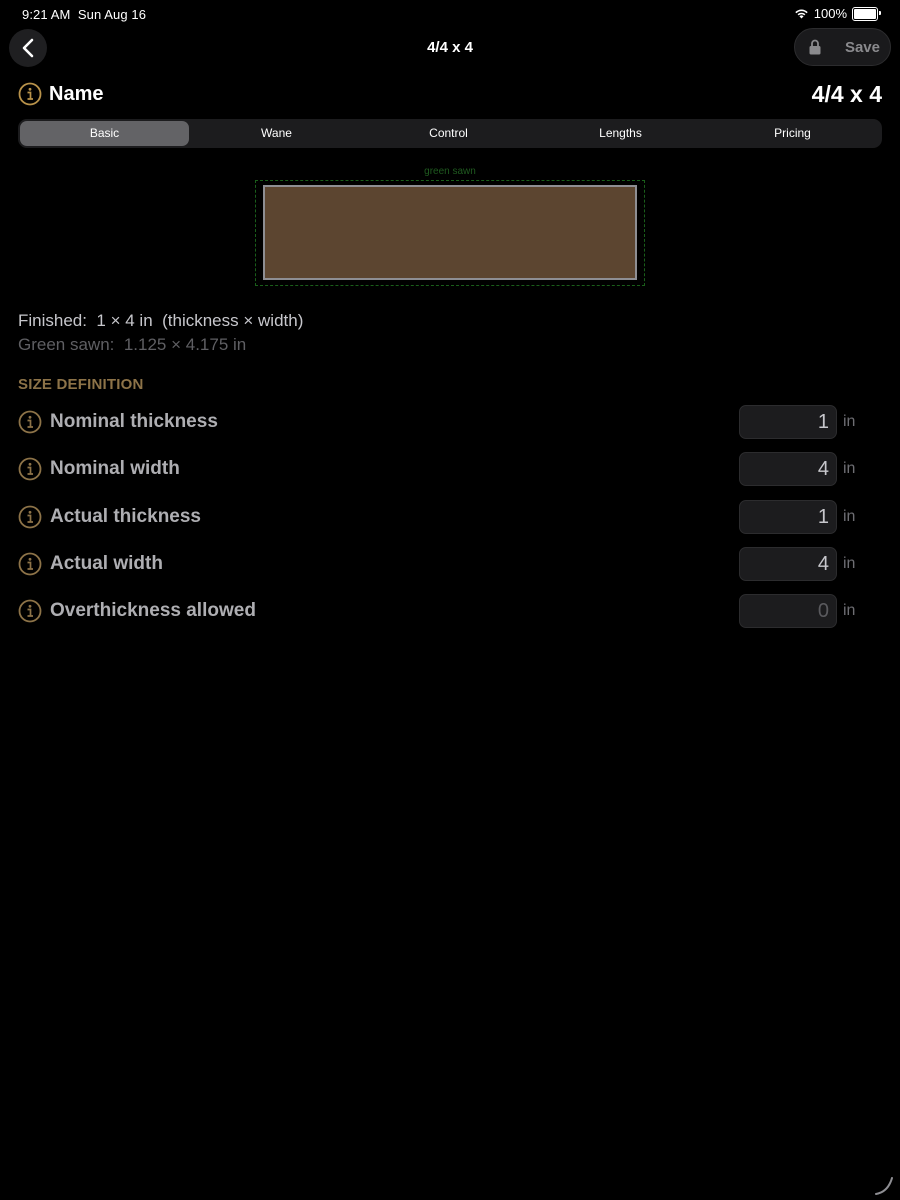 The width and height of the screenshot is (900, 1200). I want to click on status-date: Sun Aug 16, so click(112, 14).